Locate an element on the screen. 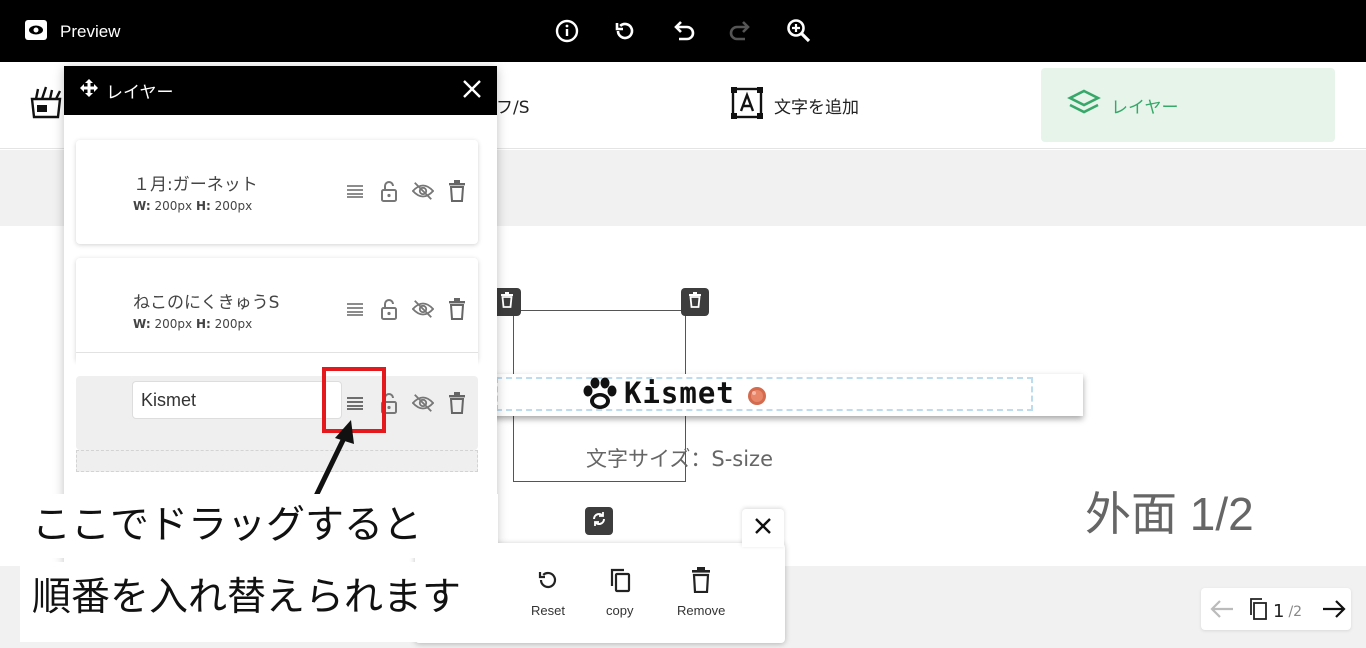 This screenshot has height=648, width=1366. add-text-label: 文字を追加 is located at coordinates (816, 107).